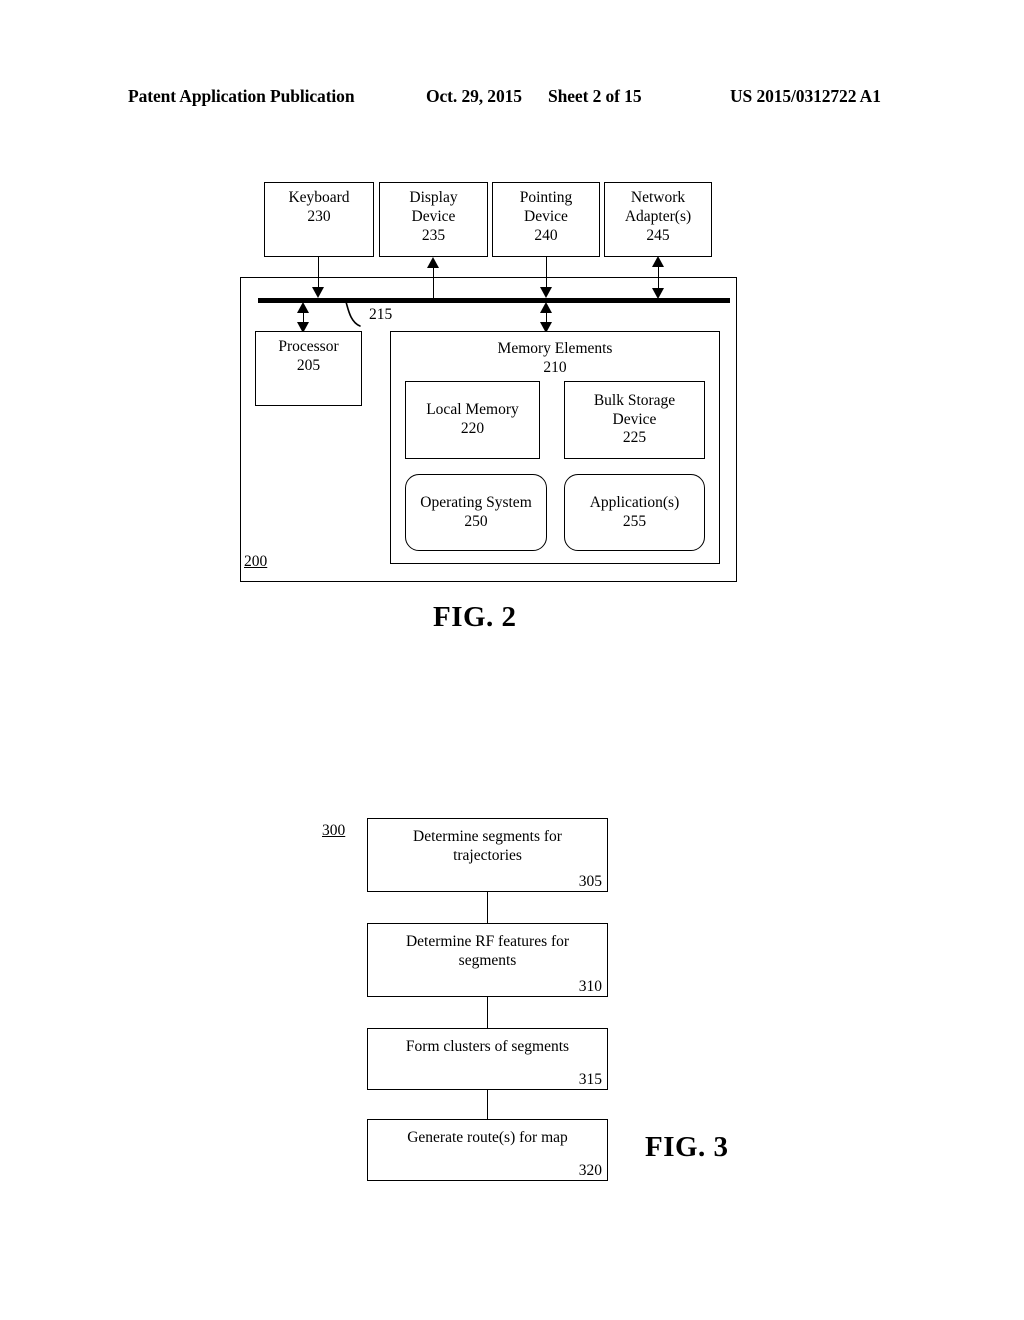 This screenshot has width=1024, height=1320. What do you see at coordinates (334, 830) in the screenshot?
I see `method-ref-label: 300` at bounding box center [334, 830].